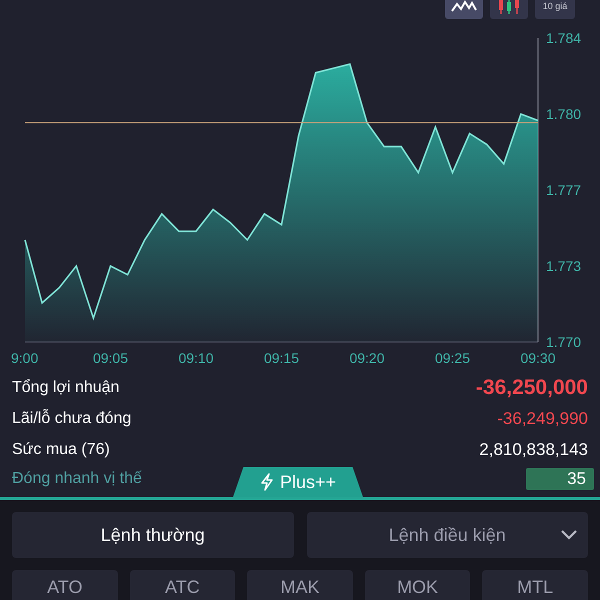 The width and height of the screenshot is (600, 600). I want to click on y-axis-label: 1.773, so click(564, 266).